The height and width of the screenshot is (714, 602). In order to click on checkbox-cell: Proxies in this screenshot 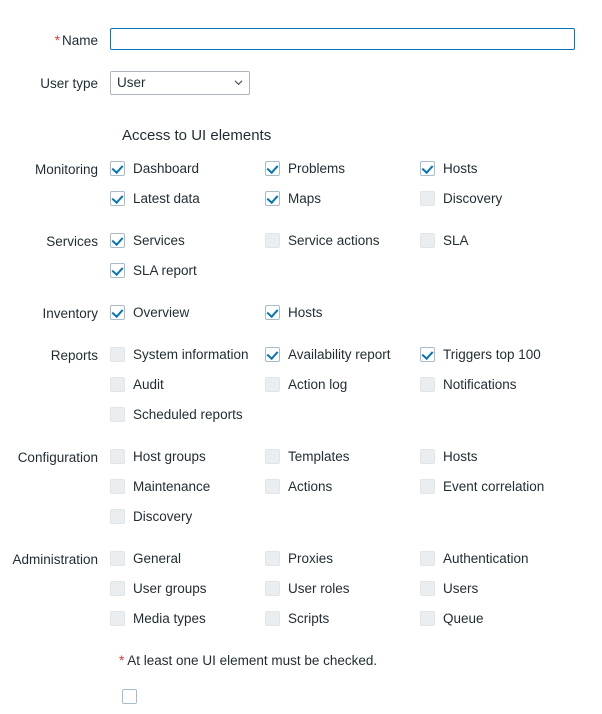, I will do `click(342, 559)`.